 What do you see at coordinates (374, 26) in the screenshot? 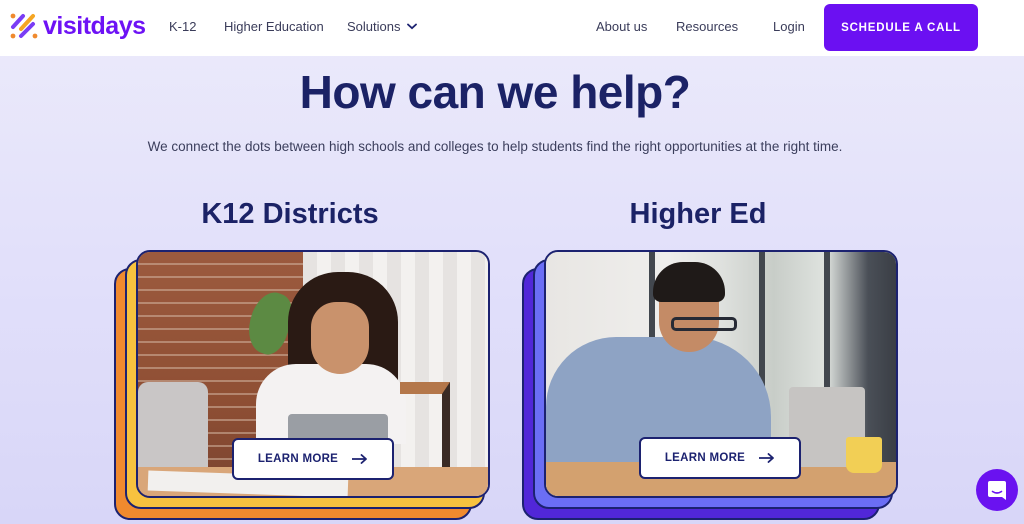
I see `nav-link-solutions-label: Solutions` at bounding box center [374, 26].